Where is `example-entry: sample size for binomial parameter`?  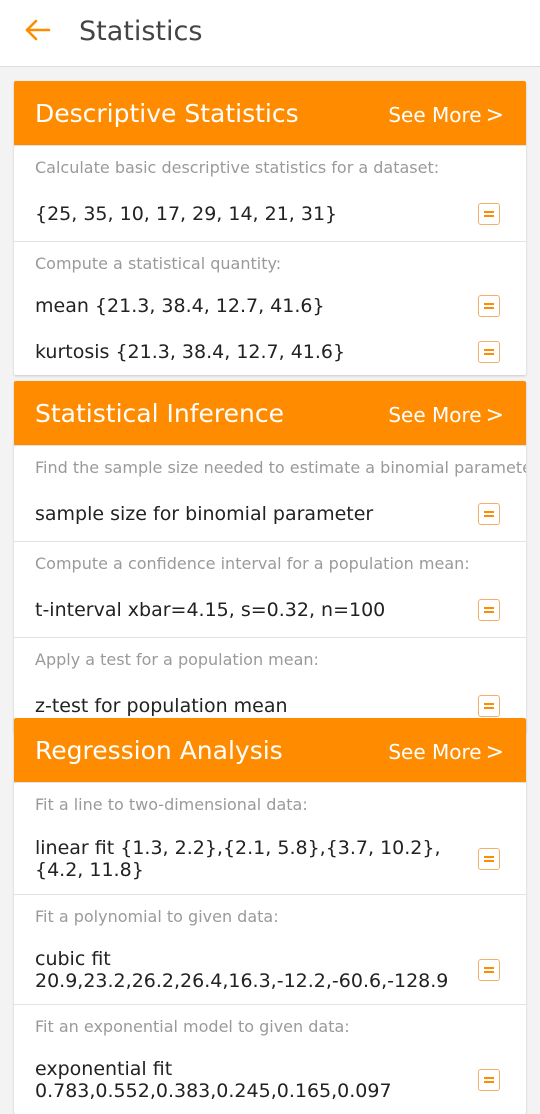
example-entry: sample size for binomial parameter is located at coordinates (270, 514).